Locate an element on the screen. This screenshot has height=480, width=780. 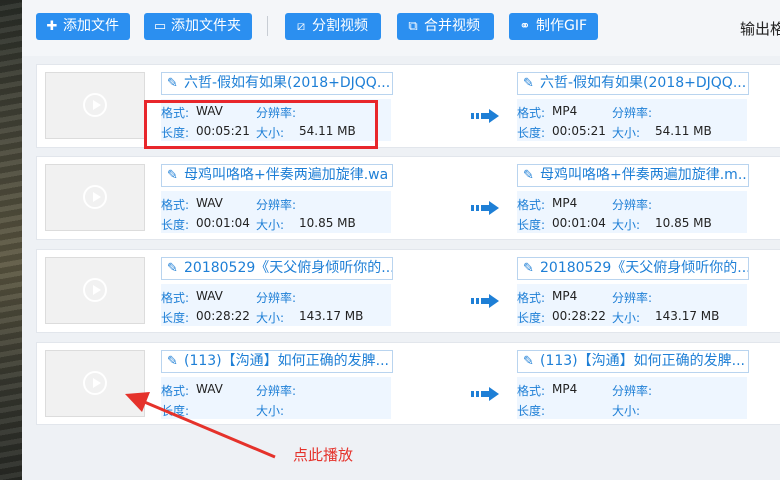
highlight-box is located at coordinates (261, 124).